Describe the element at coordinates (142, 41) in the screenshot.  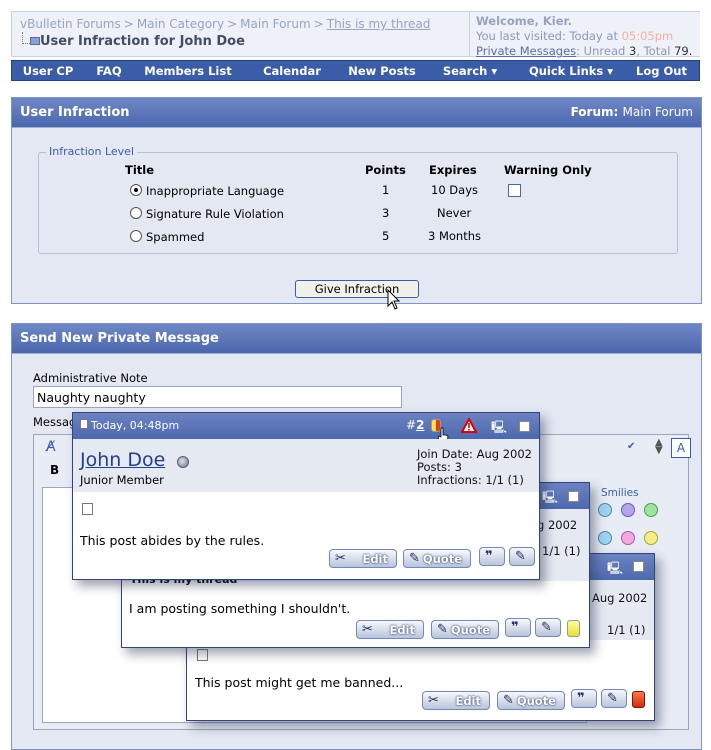
I see `page-title: User Infraction for John Doe` at that location.